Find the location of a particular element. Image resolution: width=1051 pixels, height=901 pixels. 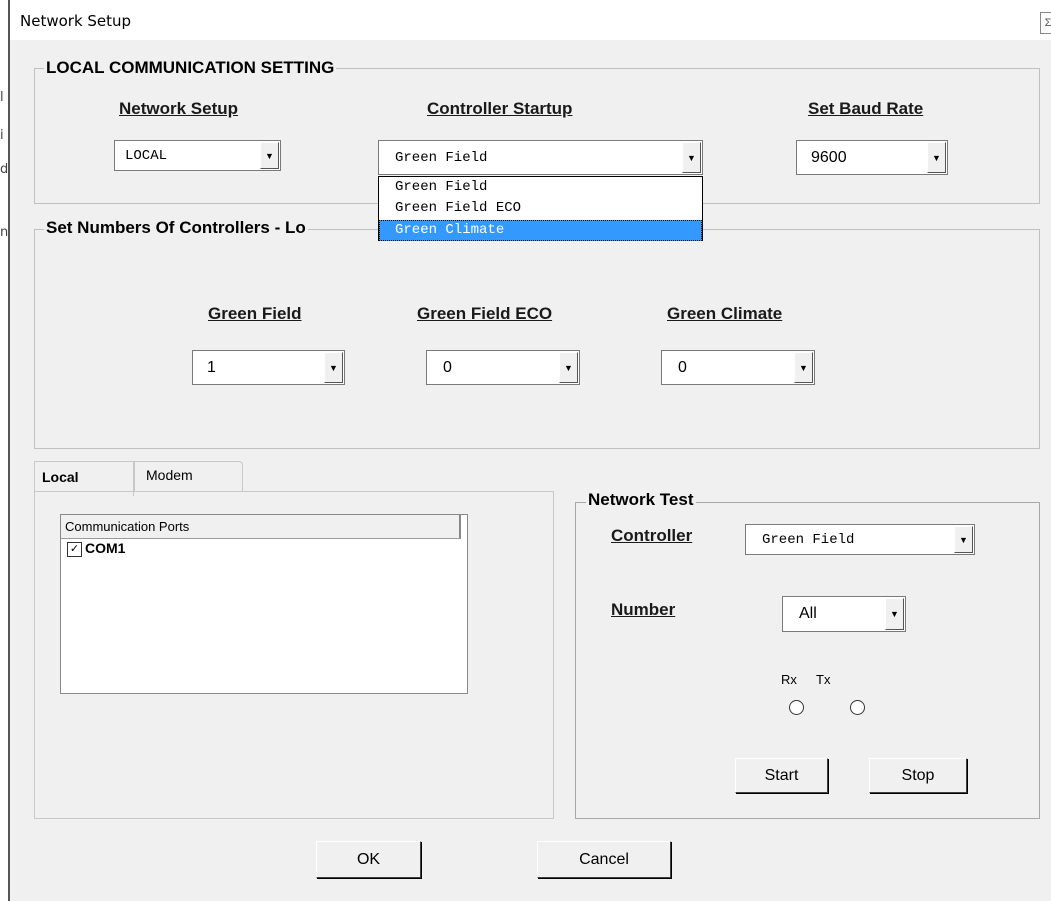

number-label: Number is located at coordinates (643, 609).